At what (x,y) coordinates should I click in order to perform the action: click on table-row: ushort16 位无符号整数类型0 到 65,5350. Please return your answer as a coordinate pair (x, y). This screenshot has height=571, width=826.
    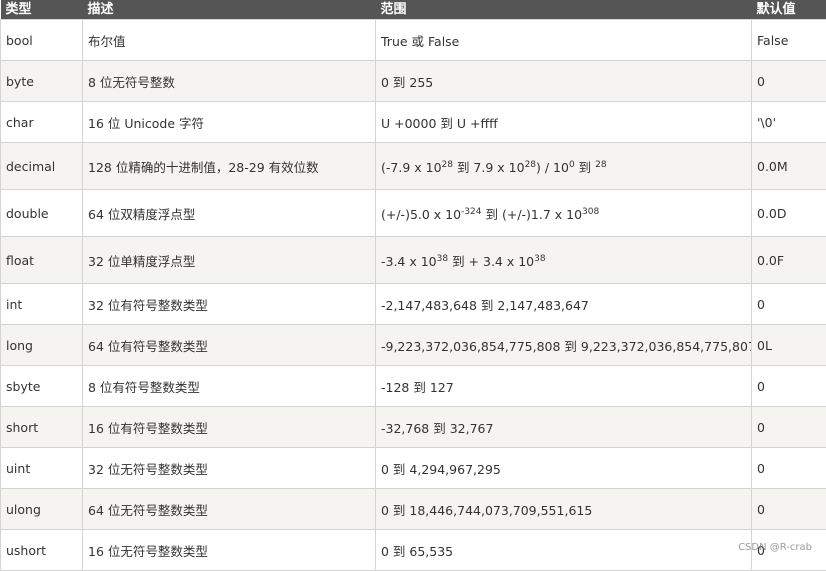
    Looking at the image, I should click on (413, 550).